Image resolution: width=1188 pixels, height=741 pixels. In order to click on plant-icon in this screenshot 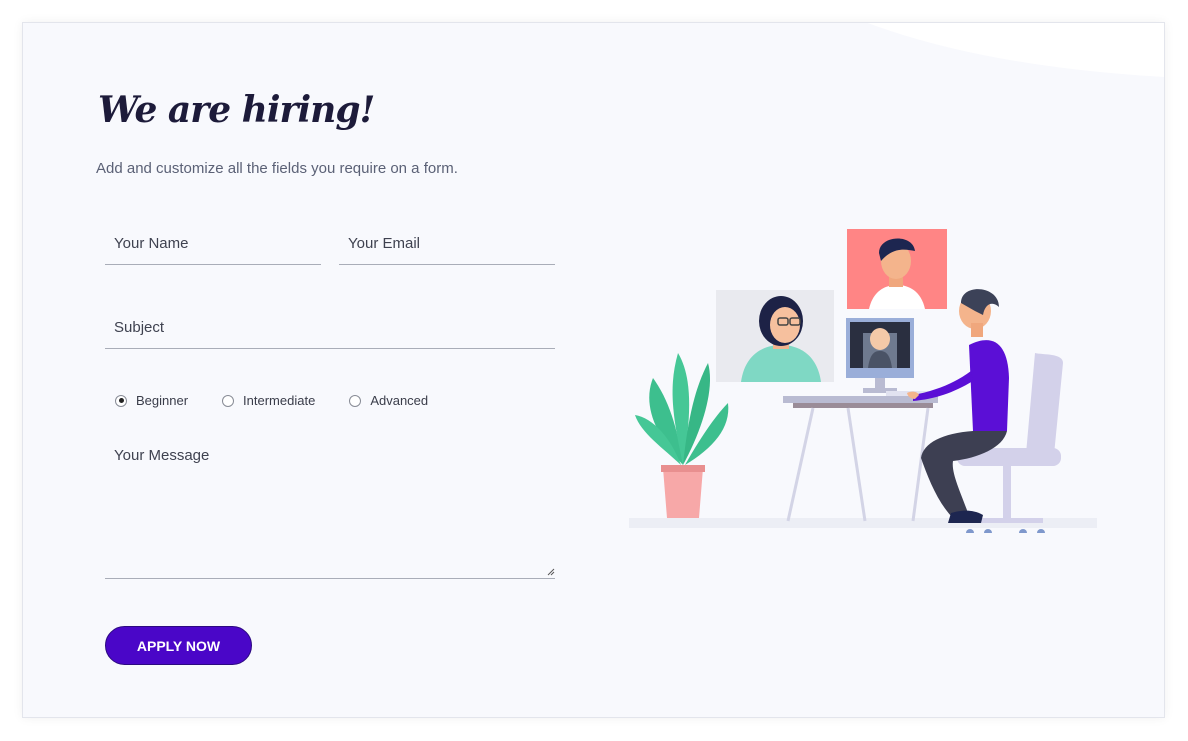, I will do `click(682, 435)`.